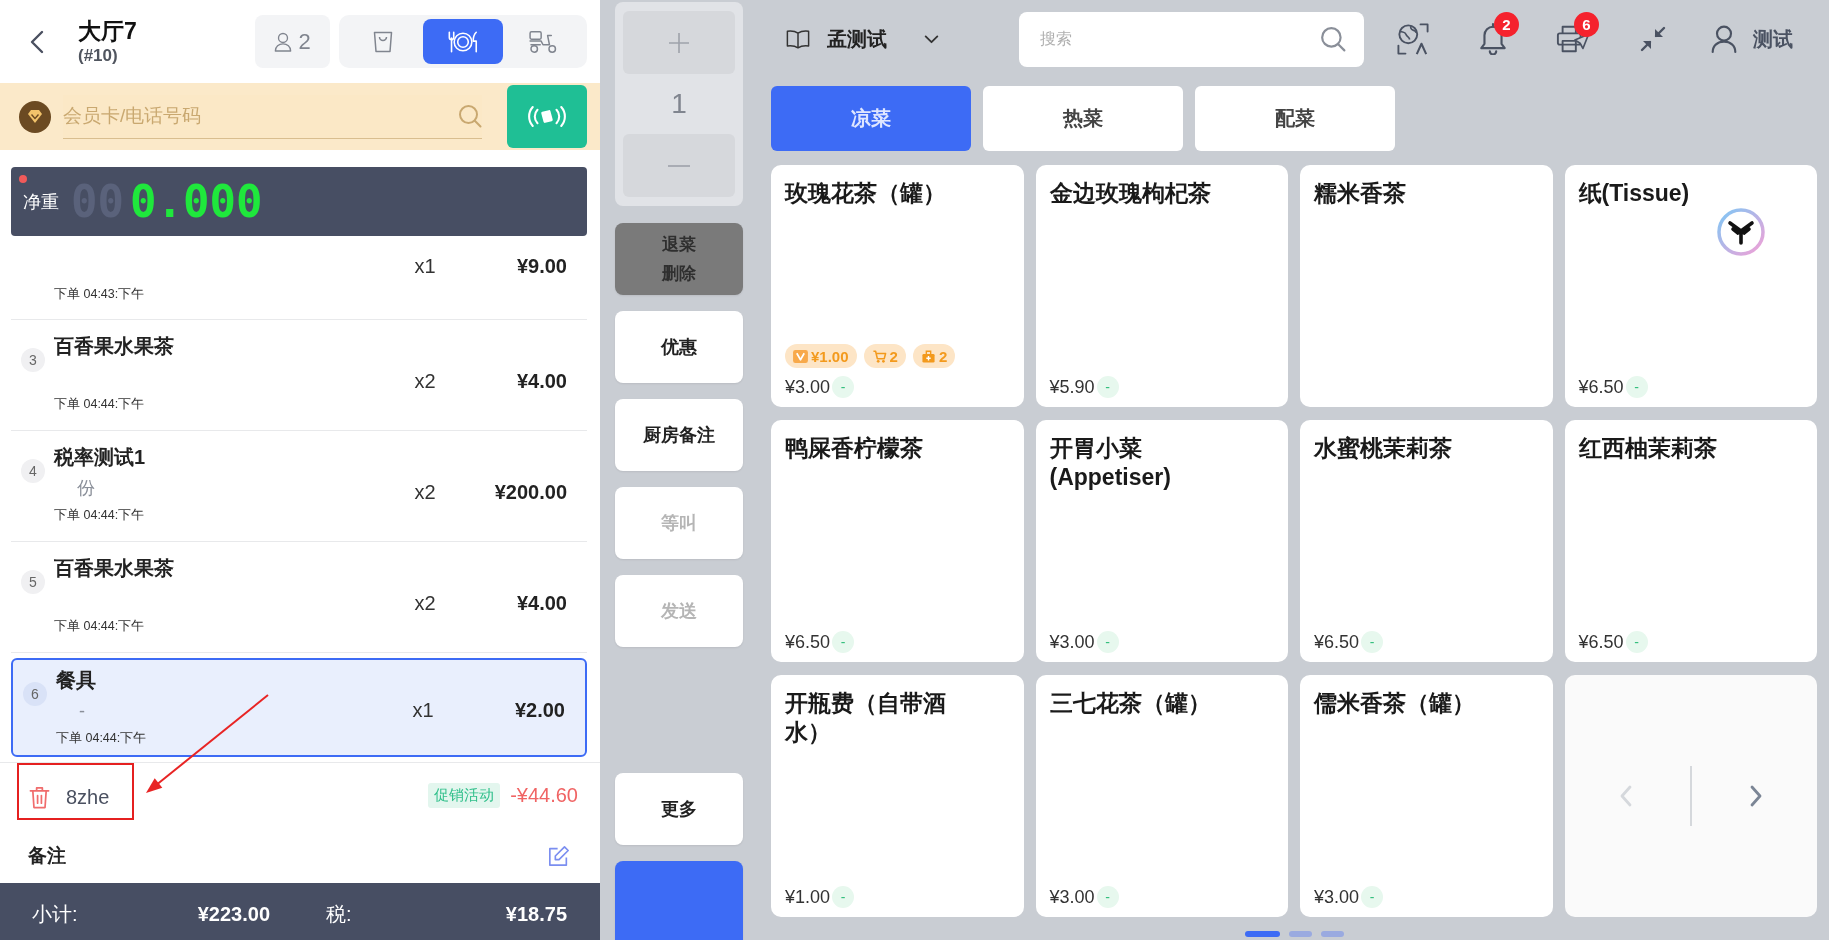 Image resolution: width=1829 pixels, height=940 pixels. I want to click on total-value: ¥223.00, so click(233, 914).